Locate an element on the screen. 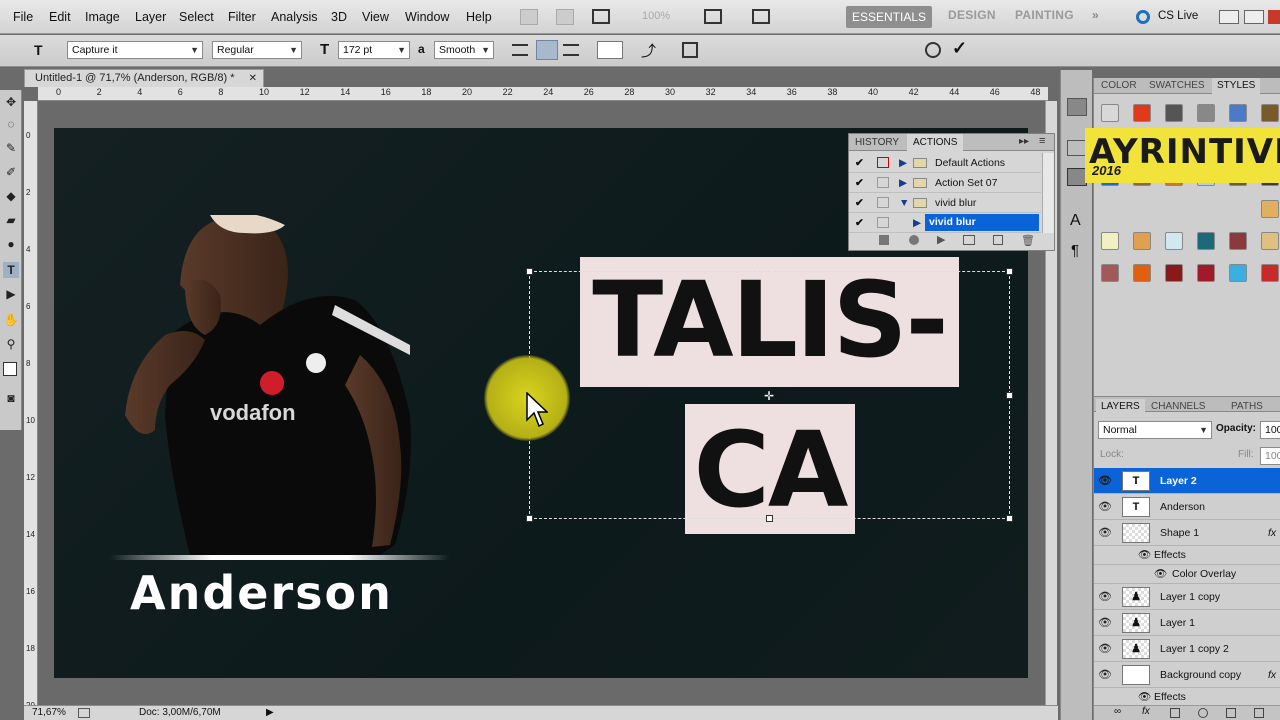 The width and height of the screenshot is (1280, 720). restore-button is located at coordinates (1254, 17).